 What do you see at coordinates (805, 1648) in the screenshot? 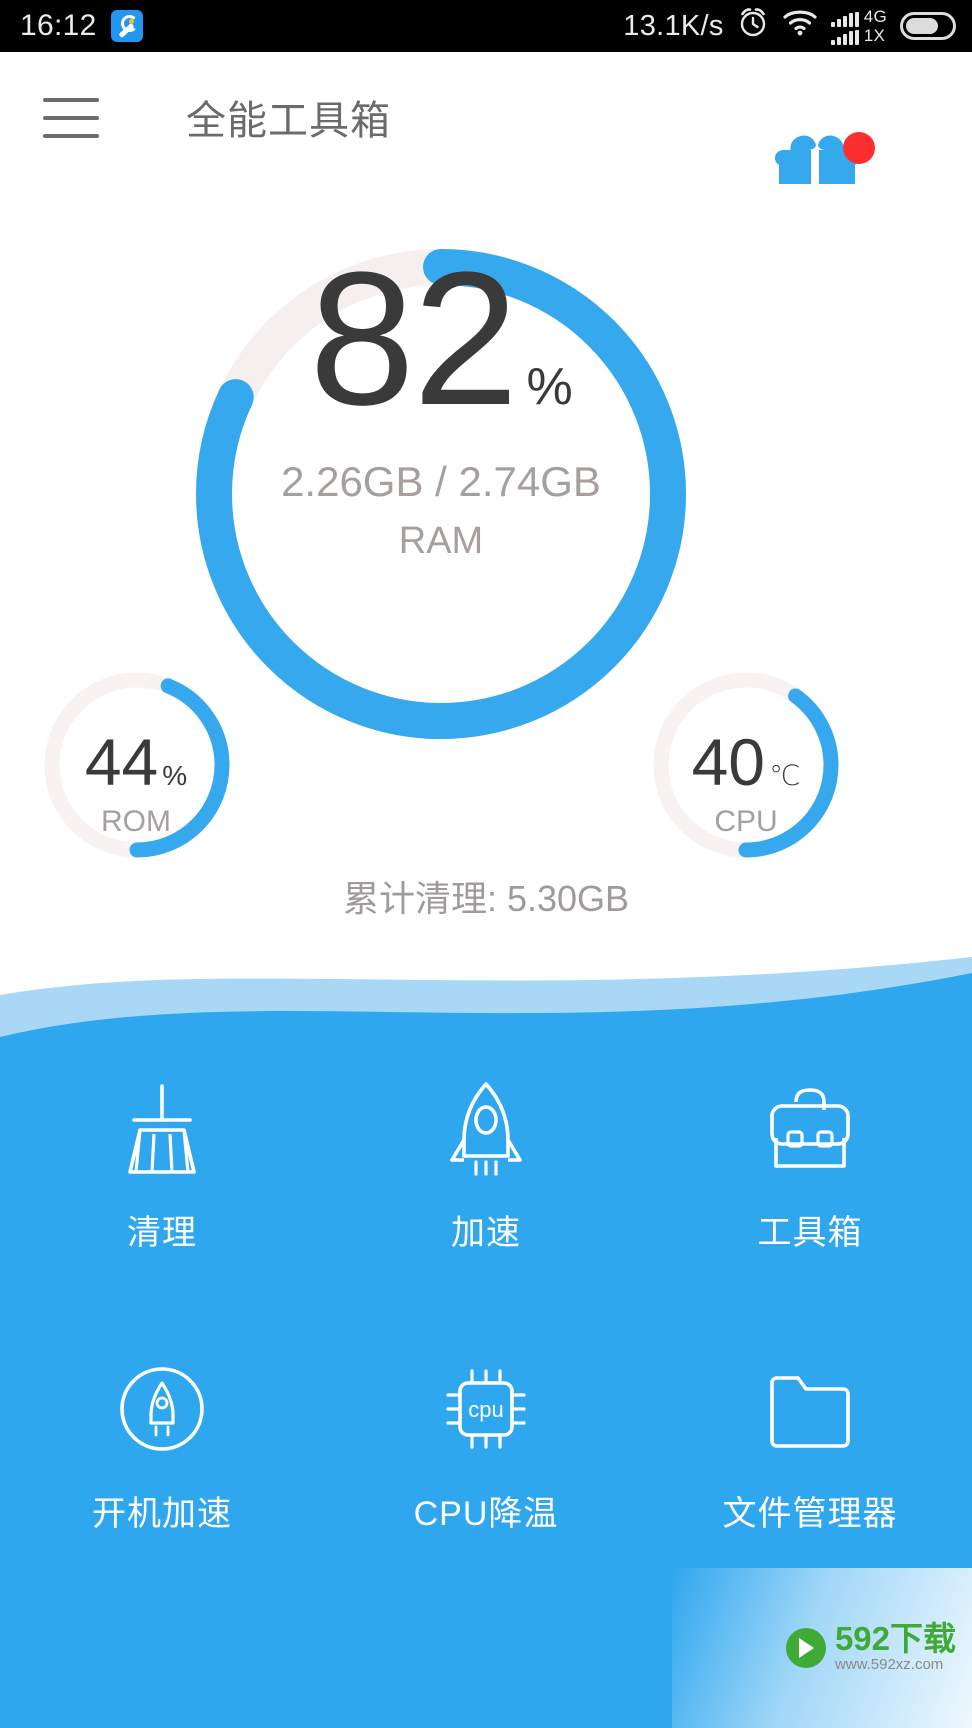
I see `play-badge-icon` at bounding box center [805, 1648].